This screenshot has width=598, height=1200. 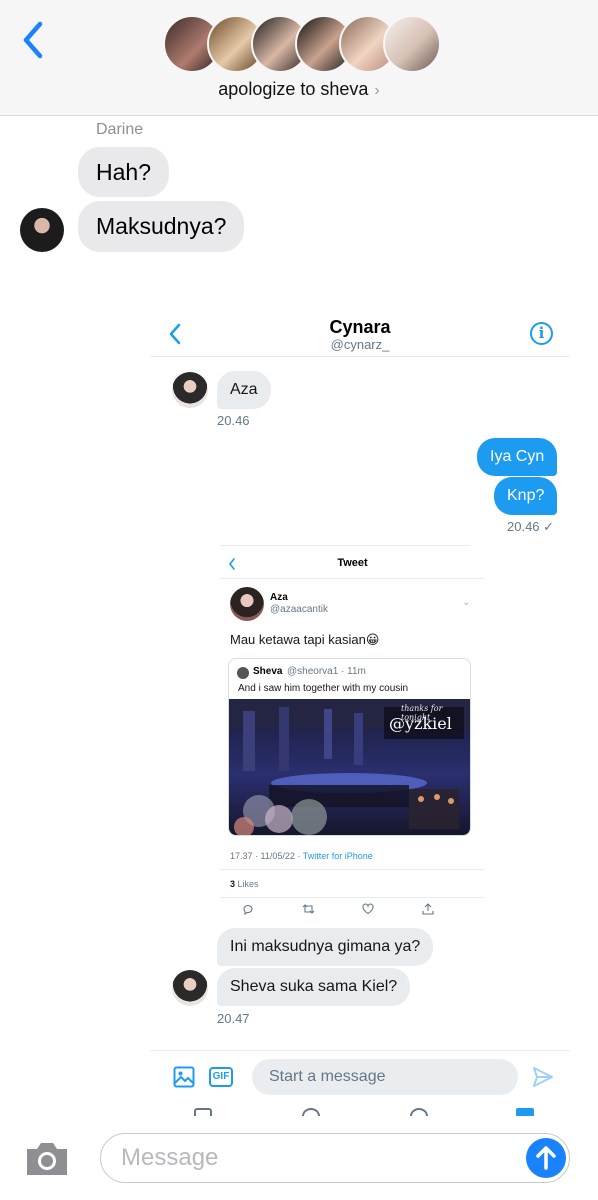 I want to click on arrow-up-icon, so click(x=546, y=1158).